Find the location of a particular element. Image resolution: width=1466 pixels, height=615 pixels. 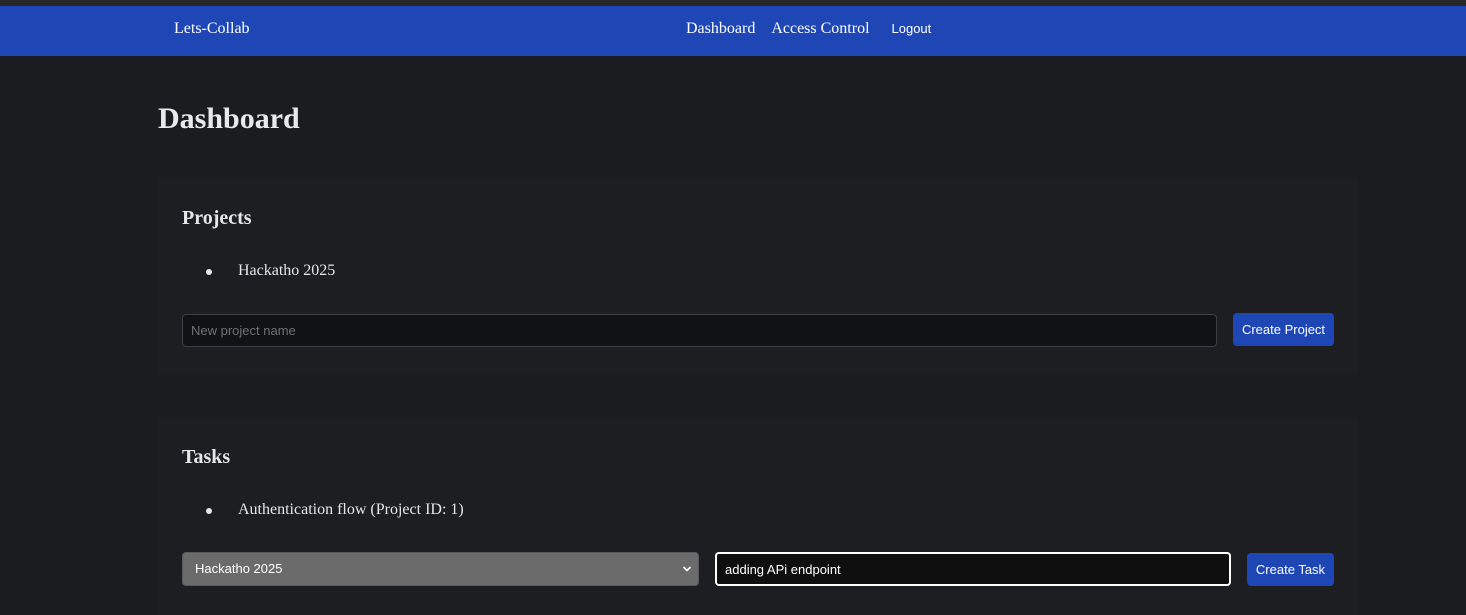

create-project-button: Create Project is located at coordinates (1283, 329).